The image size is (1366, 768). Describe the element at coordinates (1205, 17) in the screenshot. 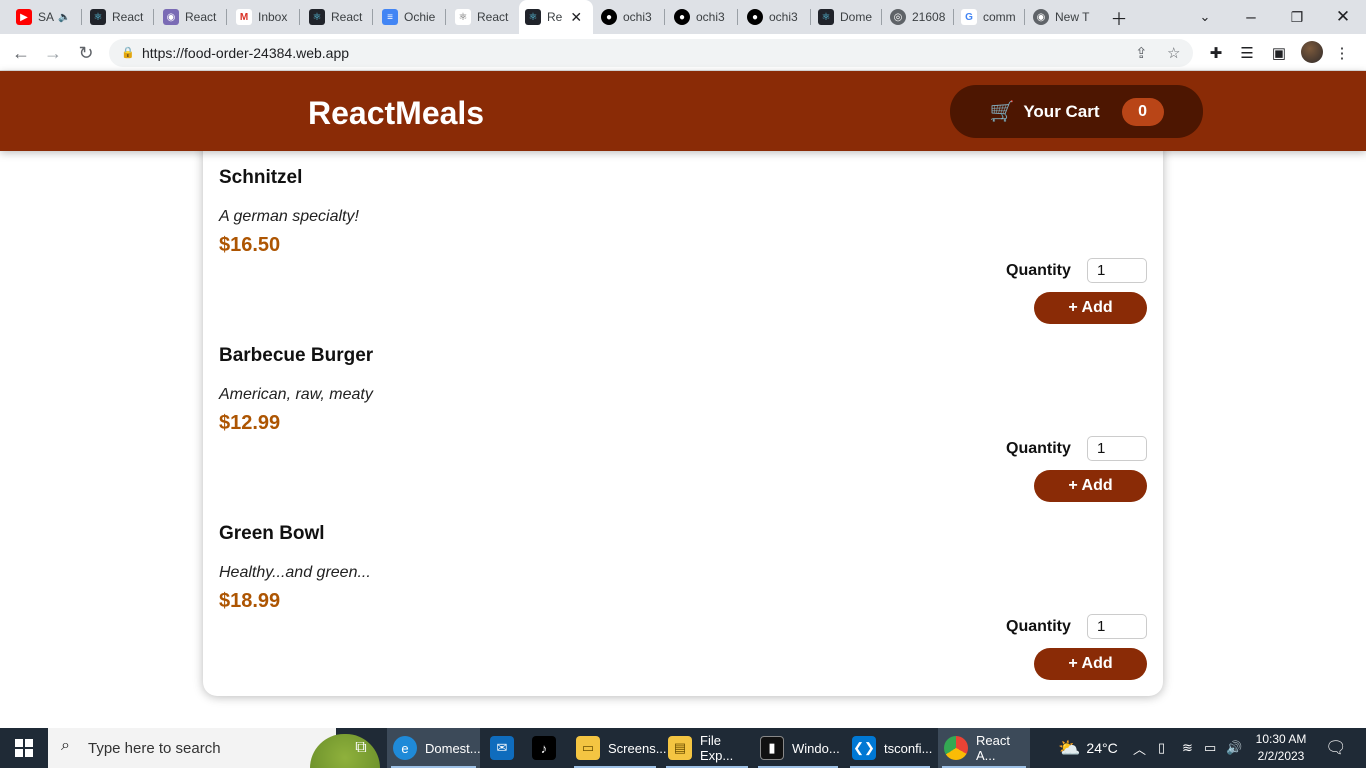

I see `tab-search-chevron-icon: ⌄` at that location.